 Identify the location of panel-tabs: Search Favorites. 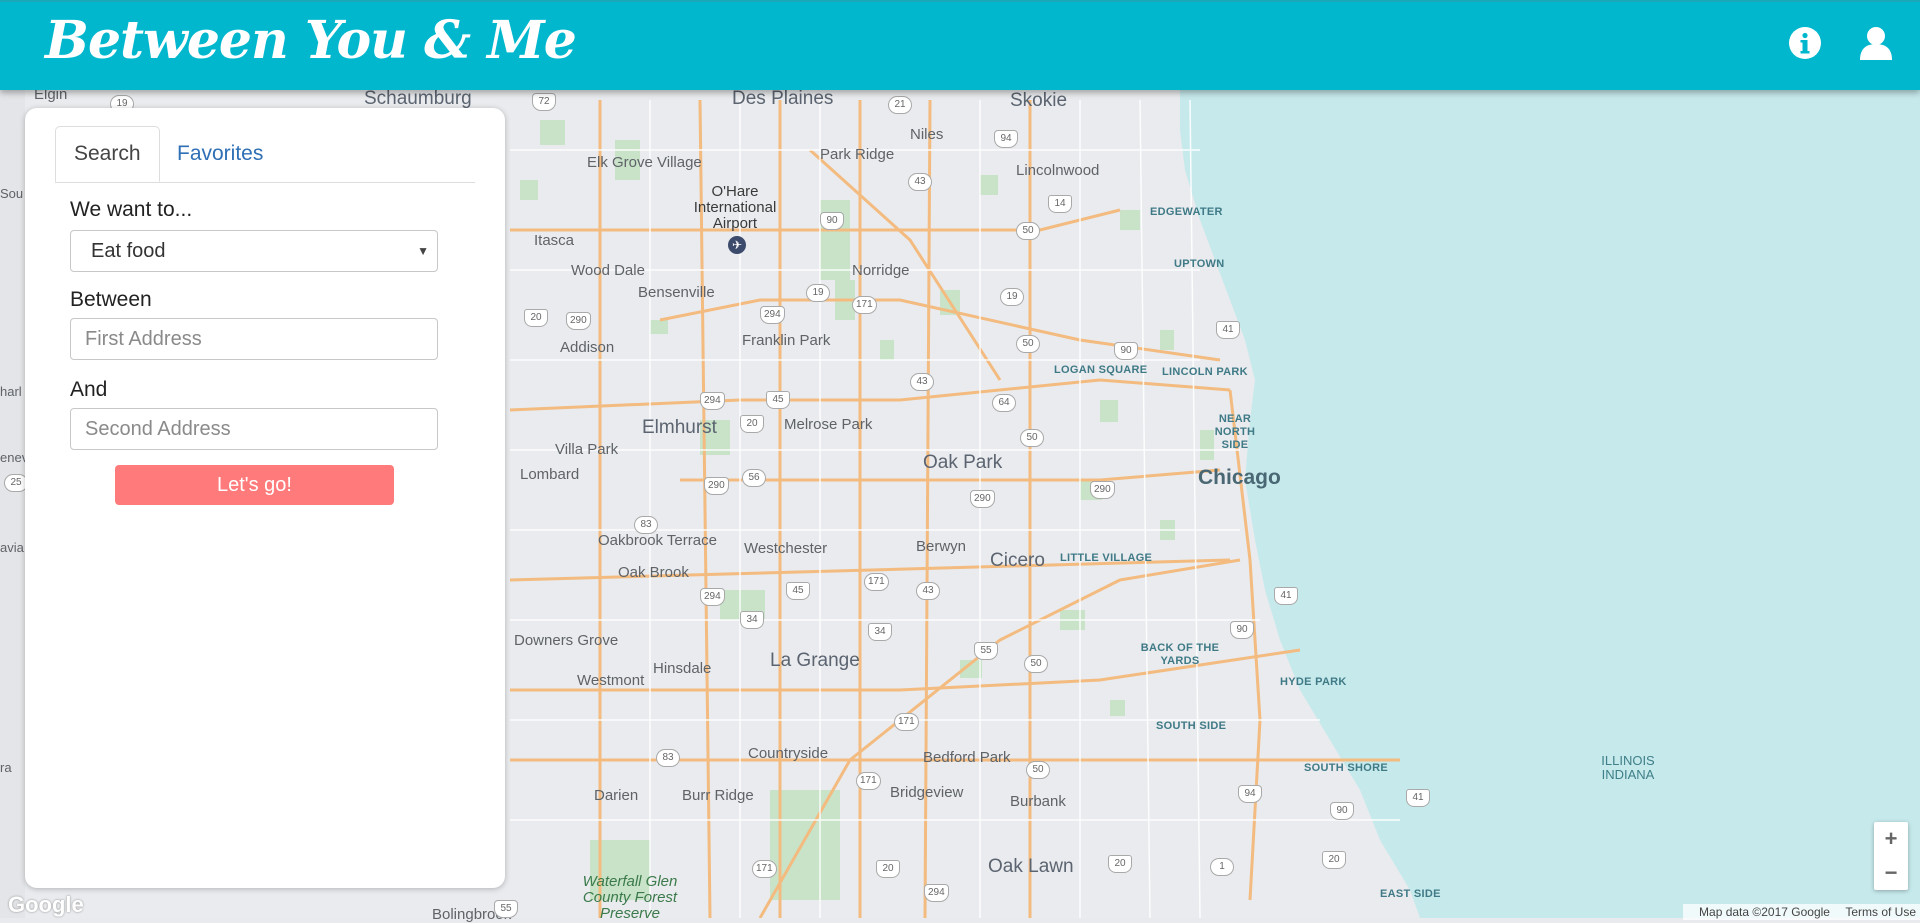
(265, 154).